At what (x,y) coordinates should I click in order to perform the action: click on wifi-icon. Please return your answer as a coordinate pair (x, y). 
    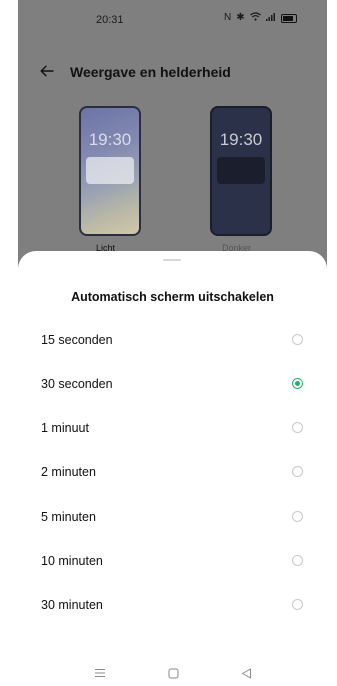
    Looking at the image, I should click on (255, 18).